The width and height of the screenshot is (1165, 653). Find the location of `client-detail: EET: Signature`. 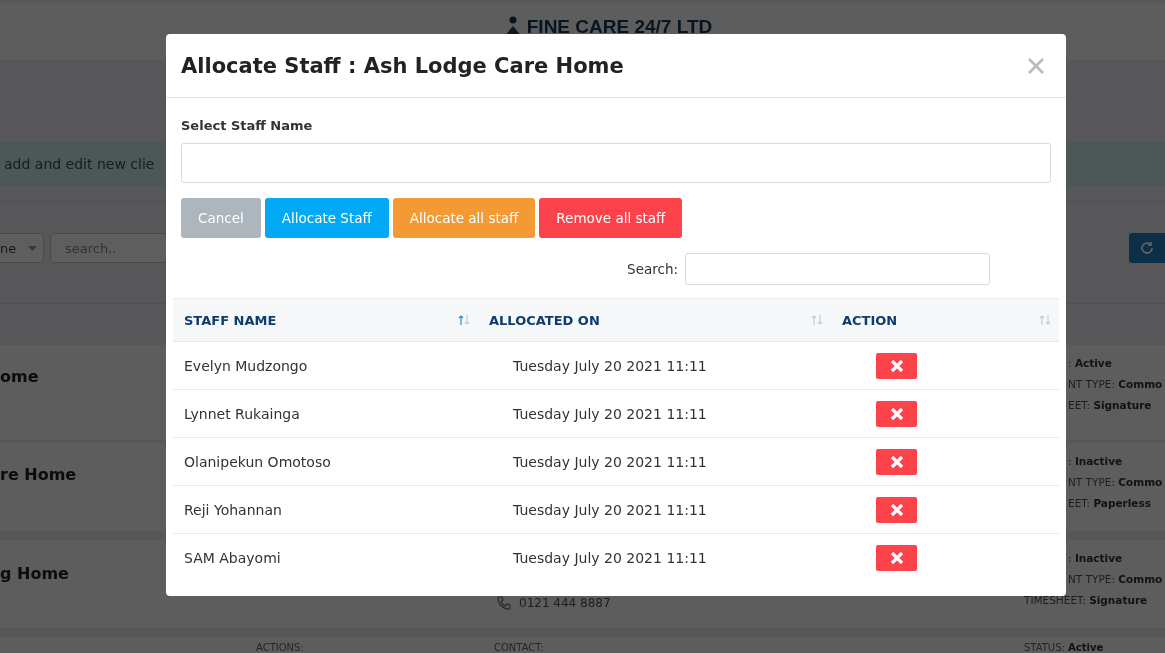

client-detail: EET: Signature is located at coordinates (1110, 405).